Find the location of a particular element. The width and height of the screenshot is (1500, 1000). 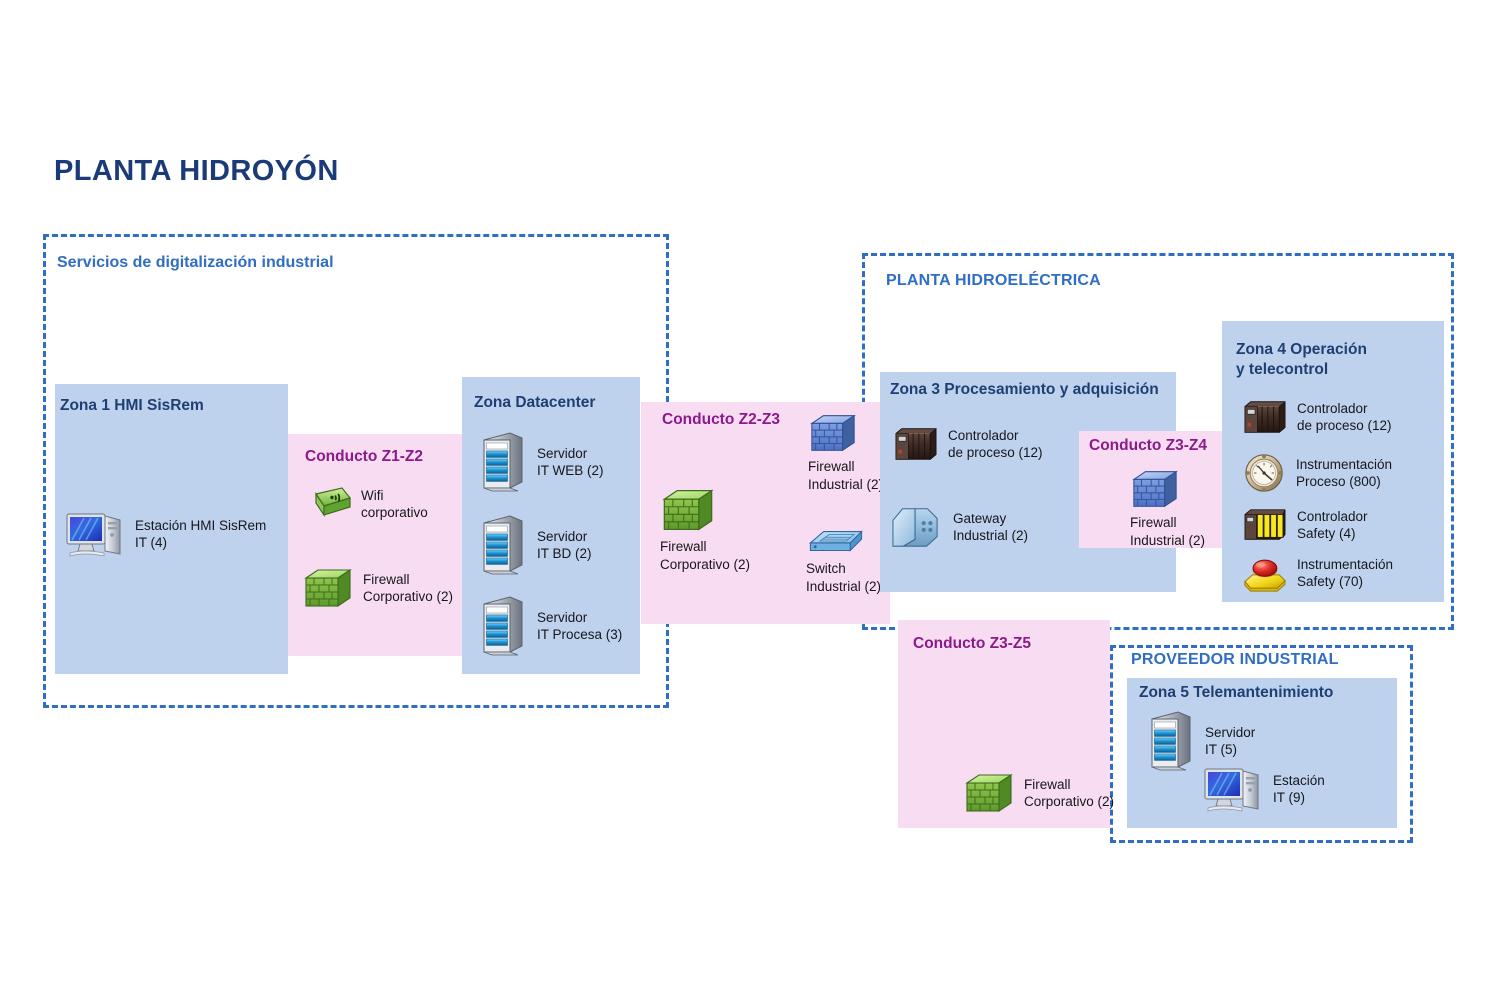

node-label: Servidor IT BD (2) is located at coordinates (564, 545).